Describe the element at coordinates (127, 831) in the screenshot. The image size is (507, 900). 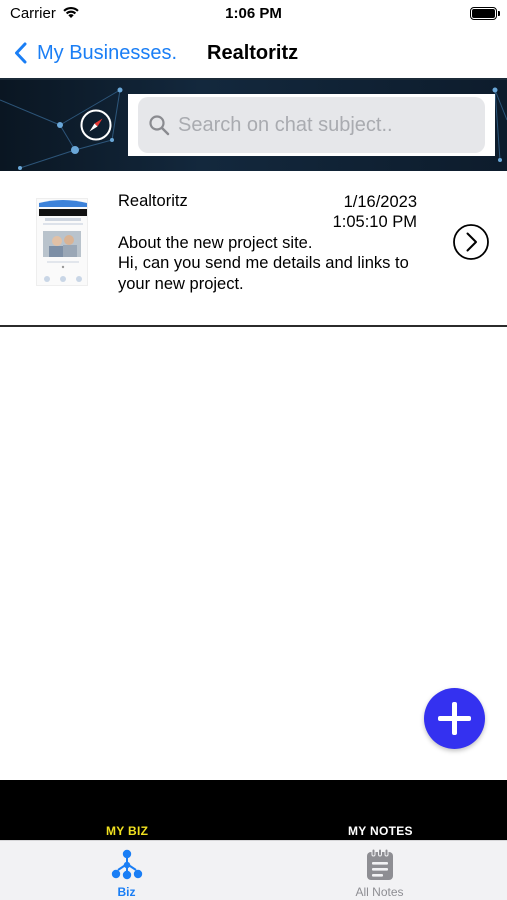
I see `section-label-my-biz: MY BIZ` at that location.